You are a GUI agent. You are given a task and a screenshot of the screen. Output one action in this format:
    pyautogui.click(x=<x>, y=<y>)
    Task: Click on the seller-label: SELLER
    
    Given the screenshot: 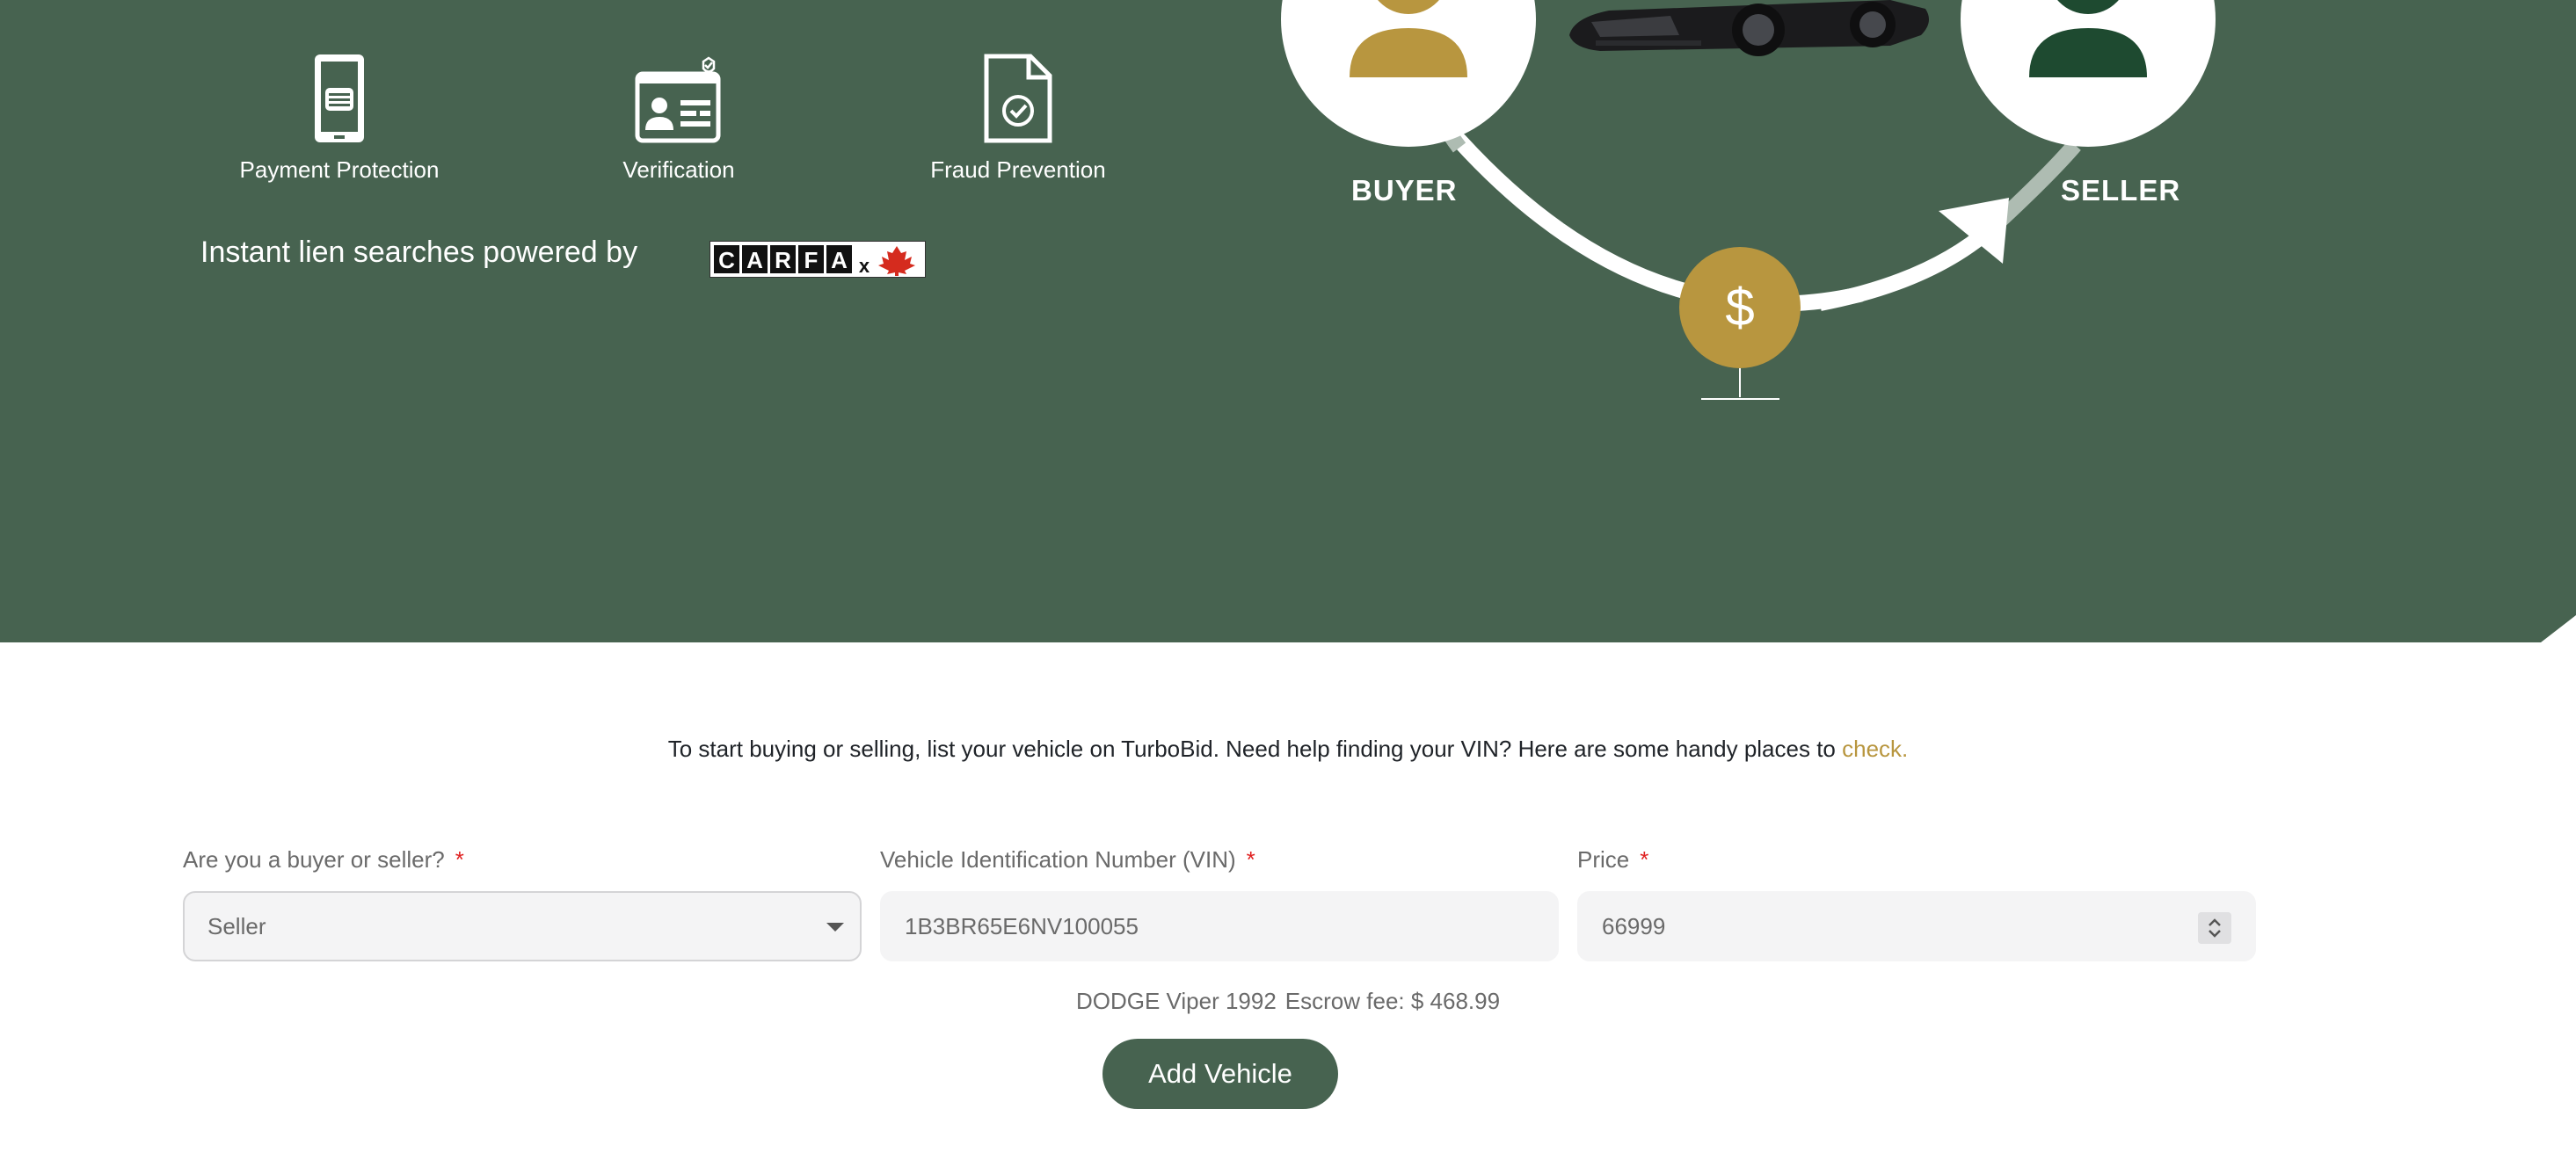 What is the action you would take?
    pyautogui.click(x=2121, y=190)
    